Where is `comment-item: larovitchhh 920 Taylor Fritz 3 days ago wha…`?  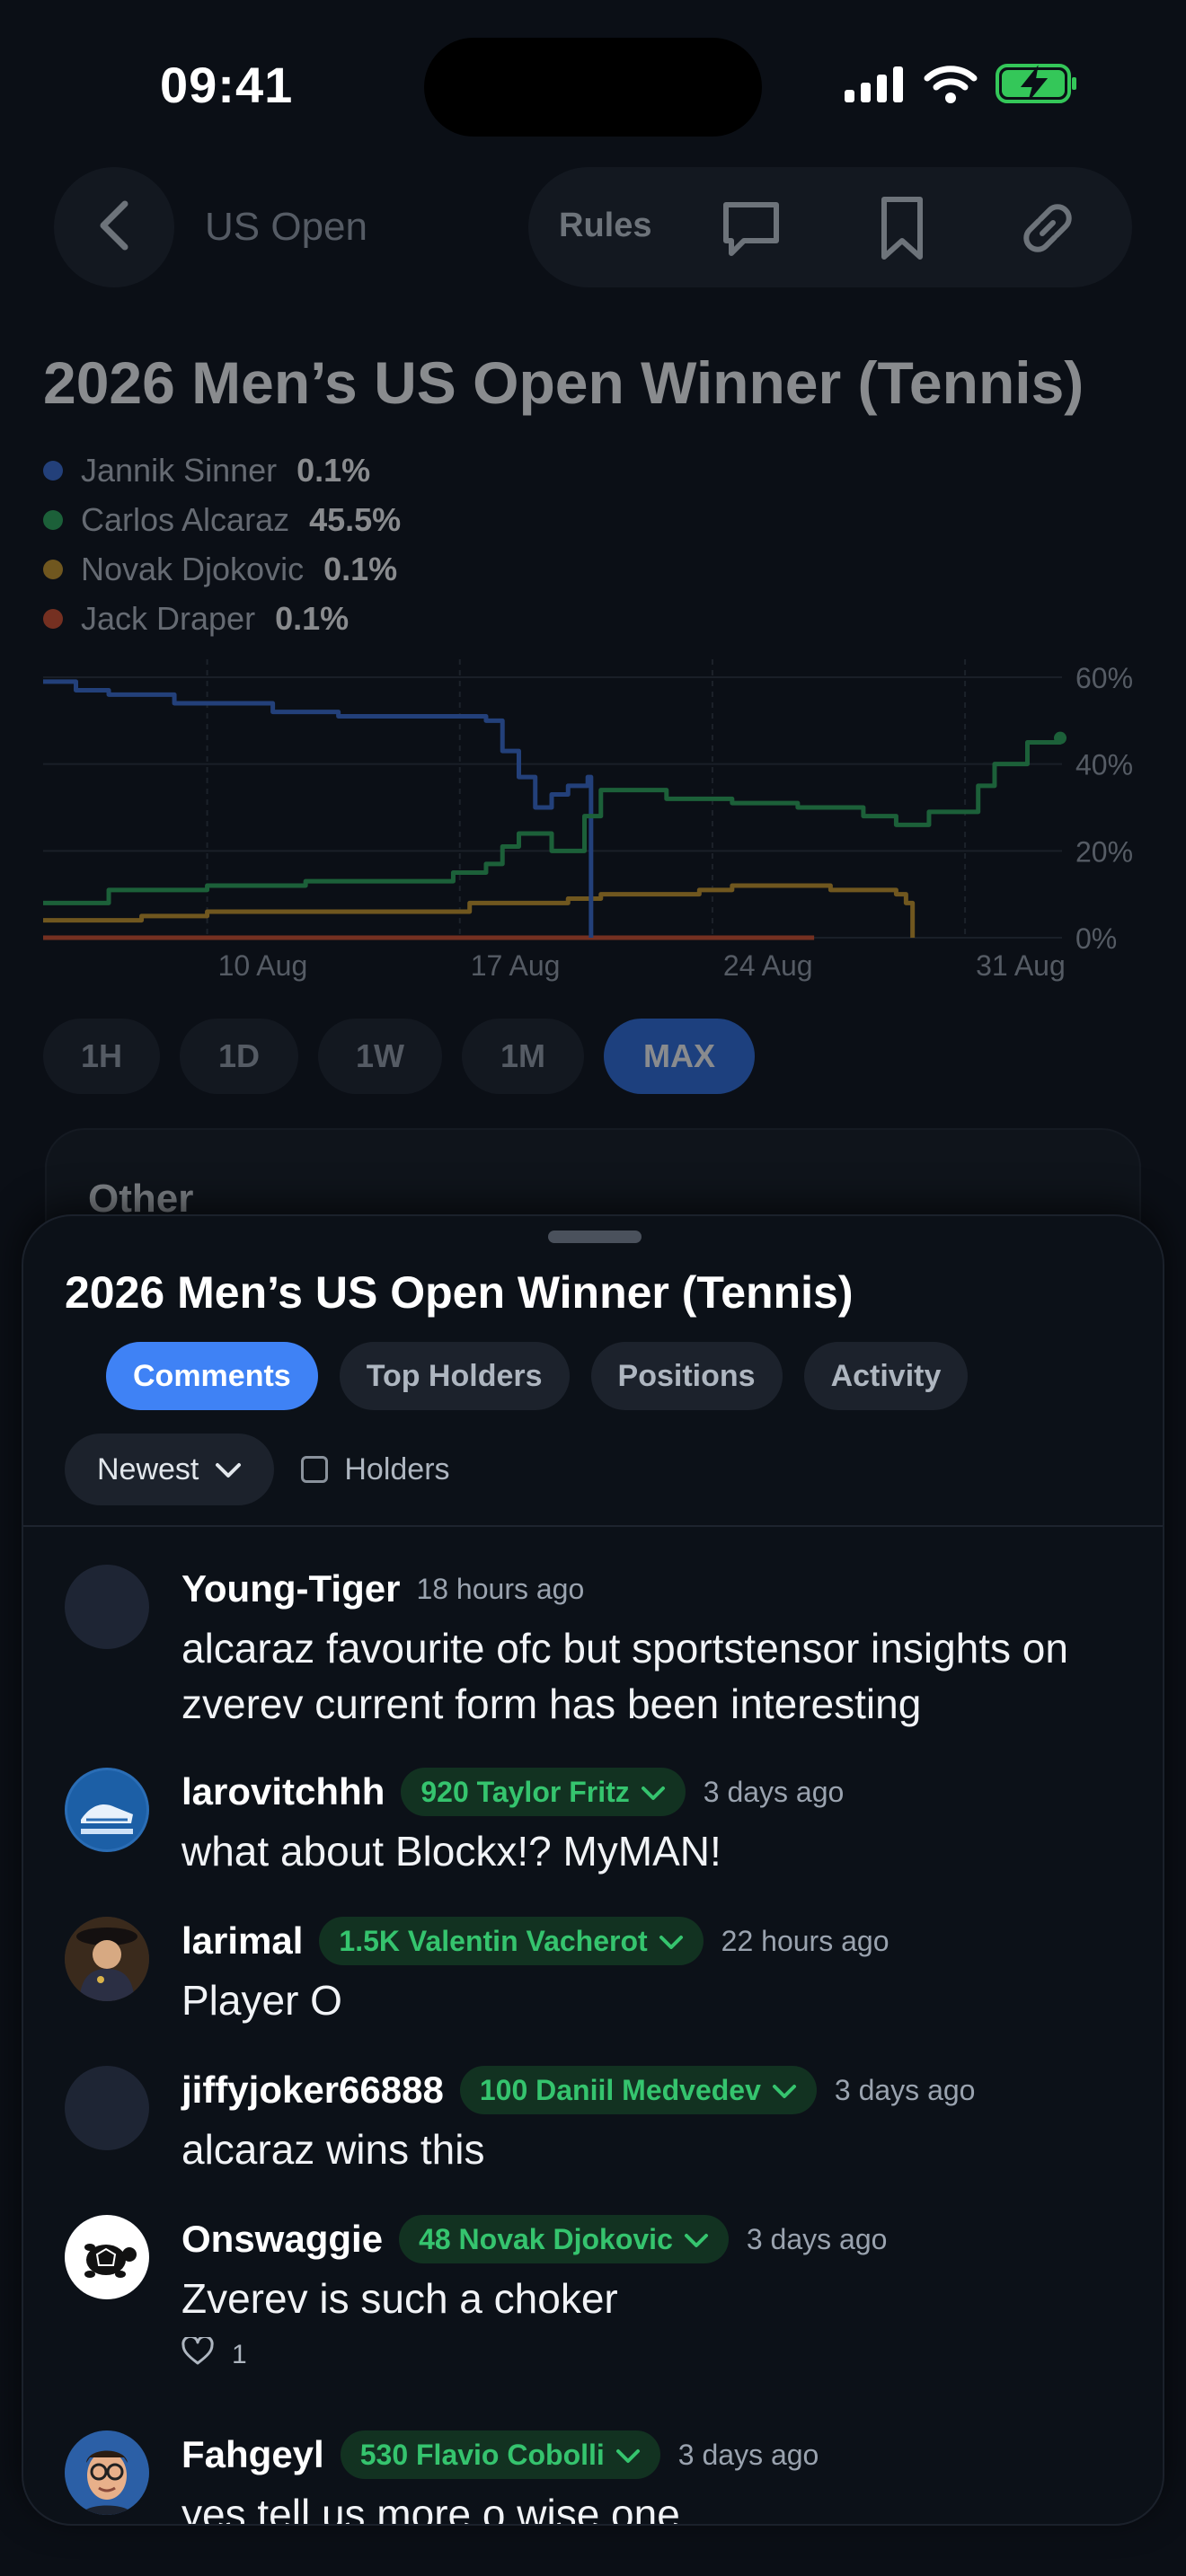 comment-item: larovitchhh 920 Taylor Fritz 3 days ago wha… is located at coordinates (599, 1821).